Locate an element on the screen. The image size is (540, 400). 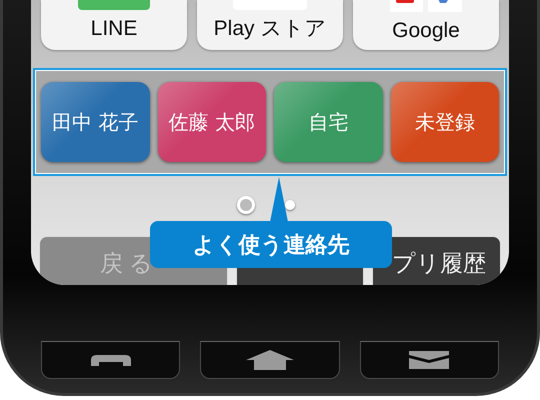
contacts-tooltip: よく使う連絡先 is located at coordinates (271, 244).